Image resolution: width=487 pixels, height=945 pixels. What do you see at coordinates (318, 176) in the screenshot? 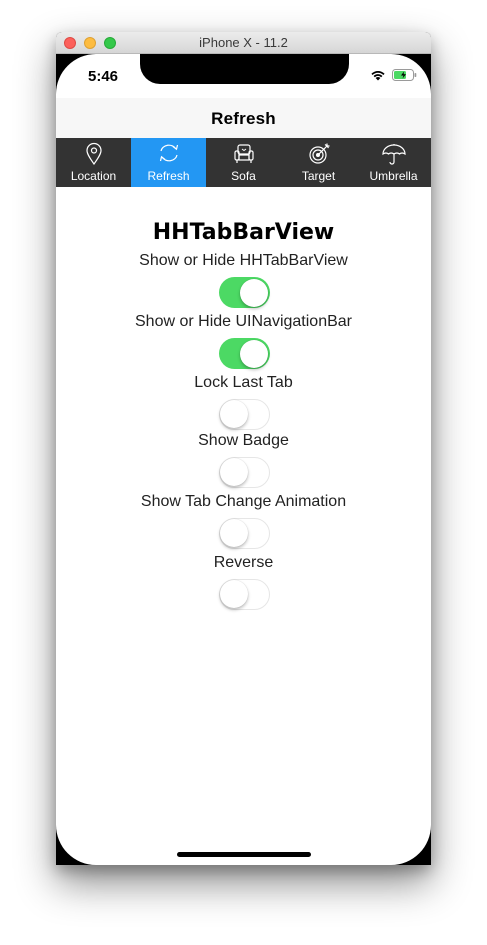
I see `tab-label-target: Target` at bounding box center [318, 176].